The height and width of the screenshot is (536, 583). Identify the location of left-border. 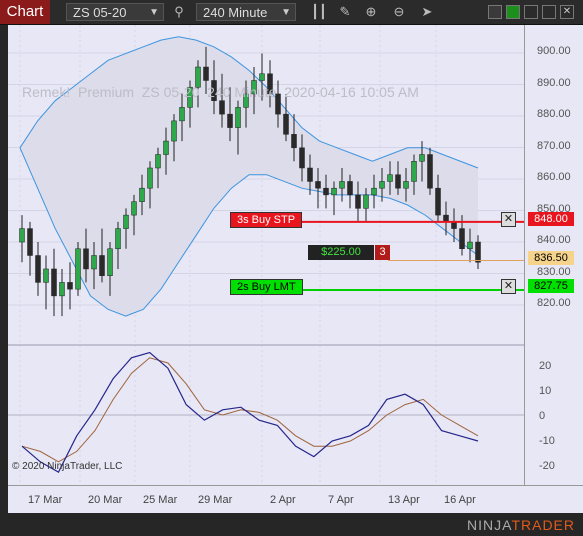
(4, 269).